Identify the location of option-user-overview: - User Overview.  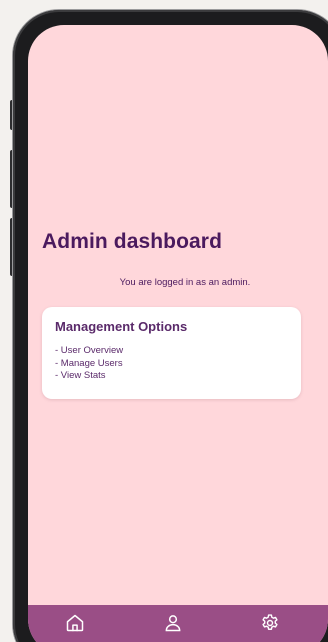
(89, 351).